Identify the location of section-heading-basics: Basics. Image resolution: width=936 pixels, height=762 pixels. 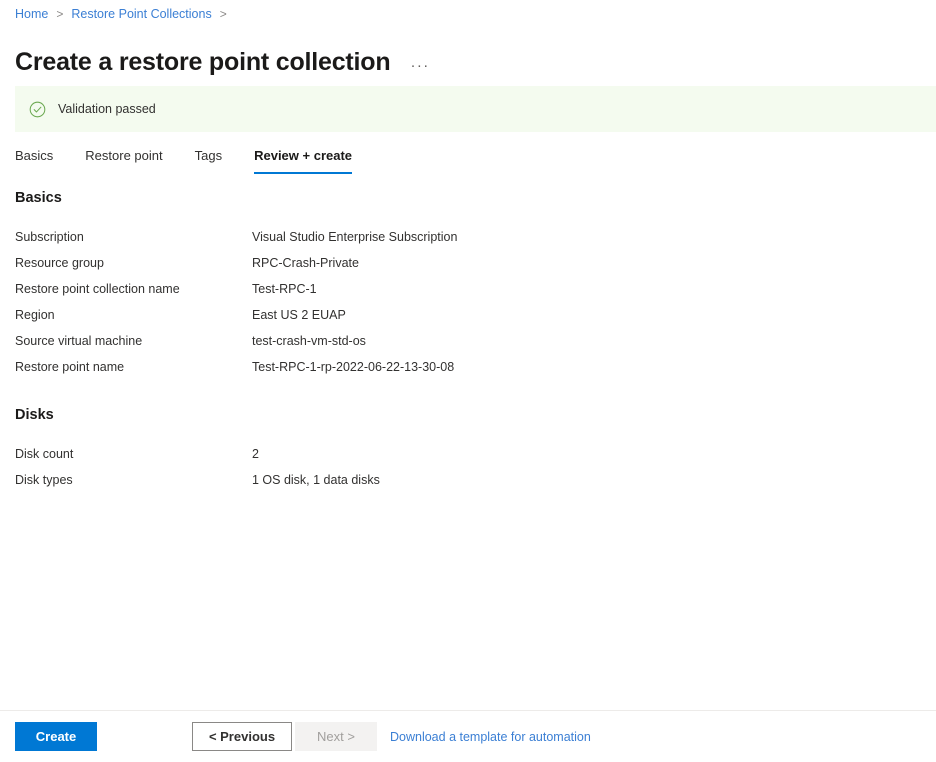
(38, 198).